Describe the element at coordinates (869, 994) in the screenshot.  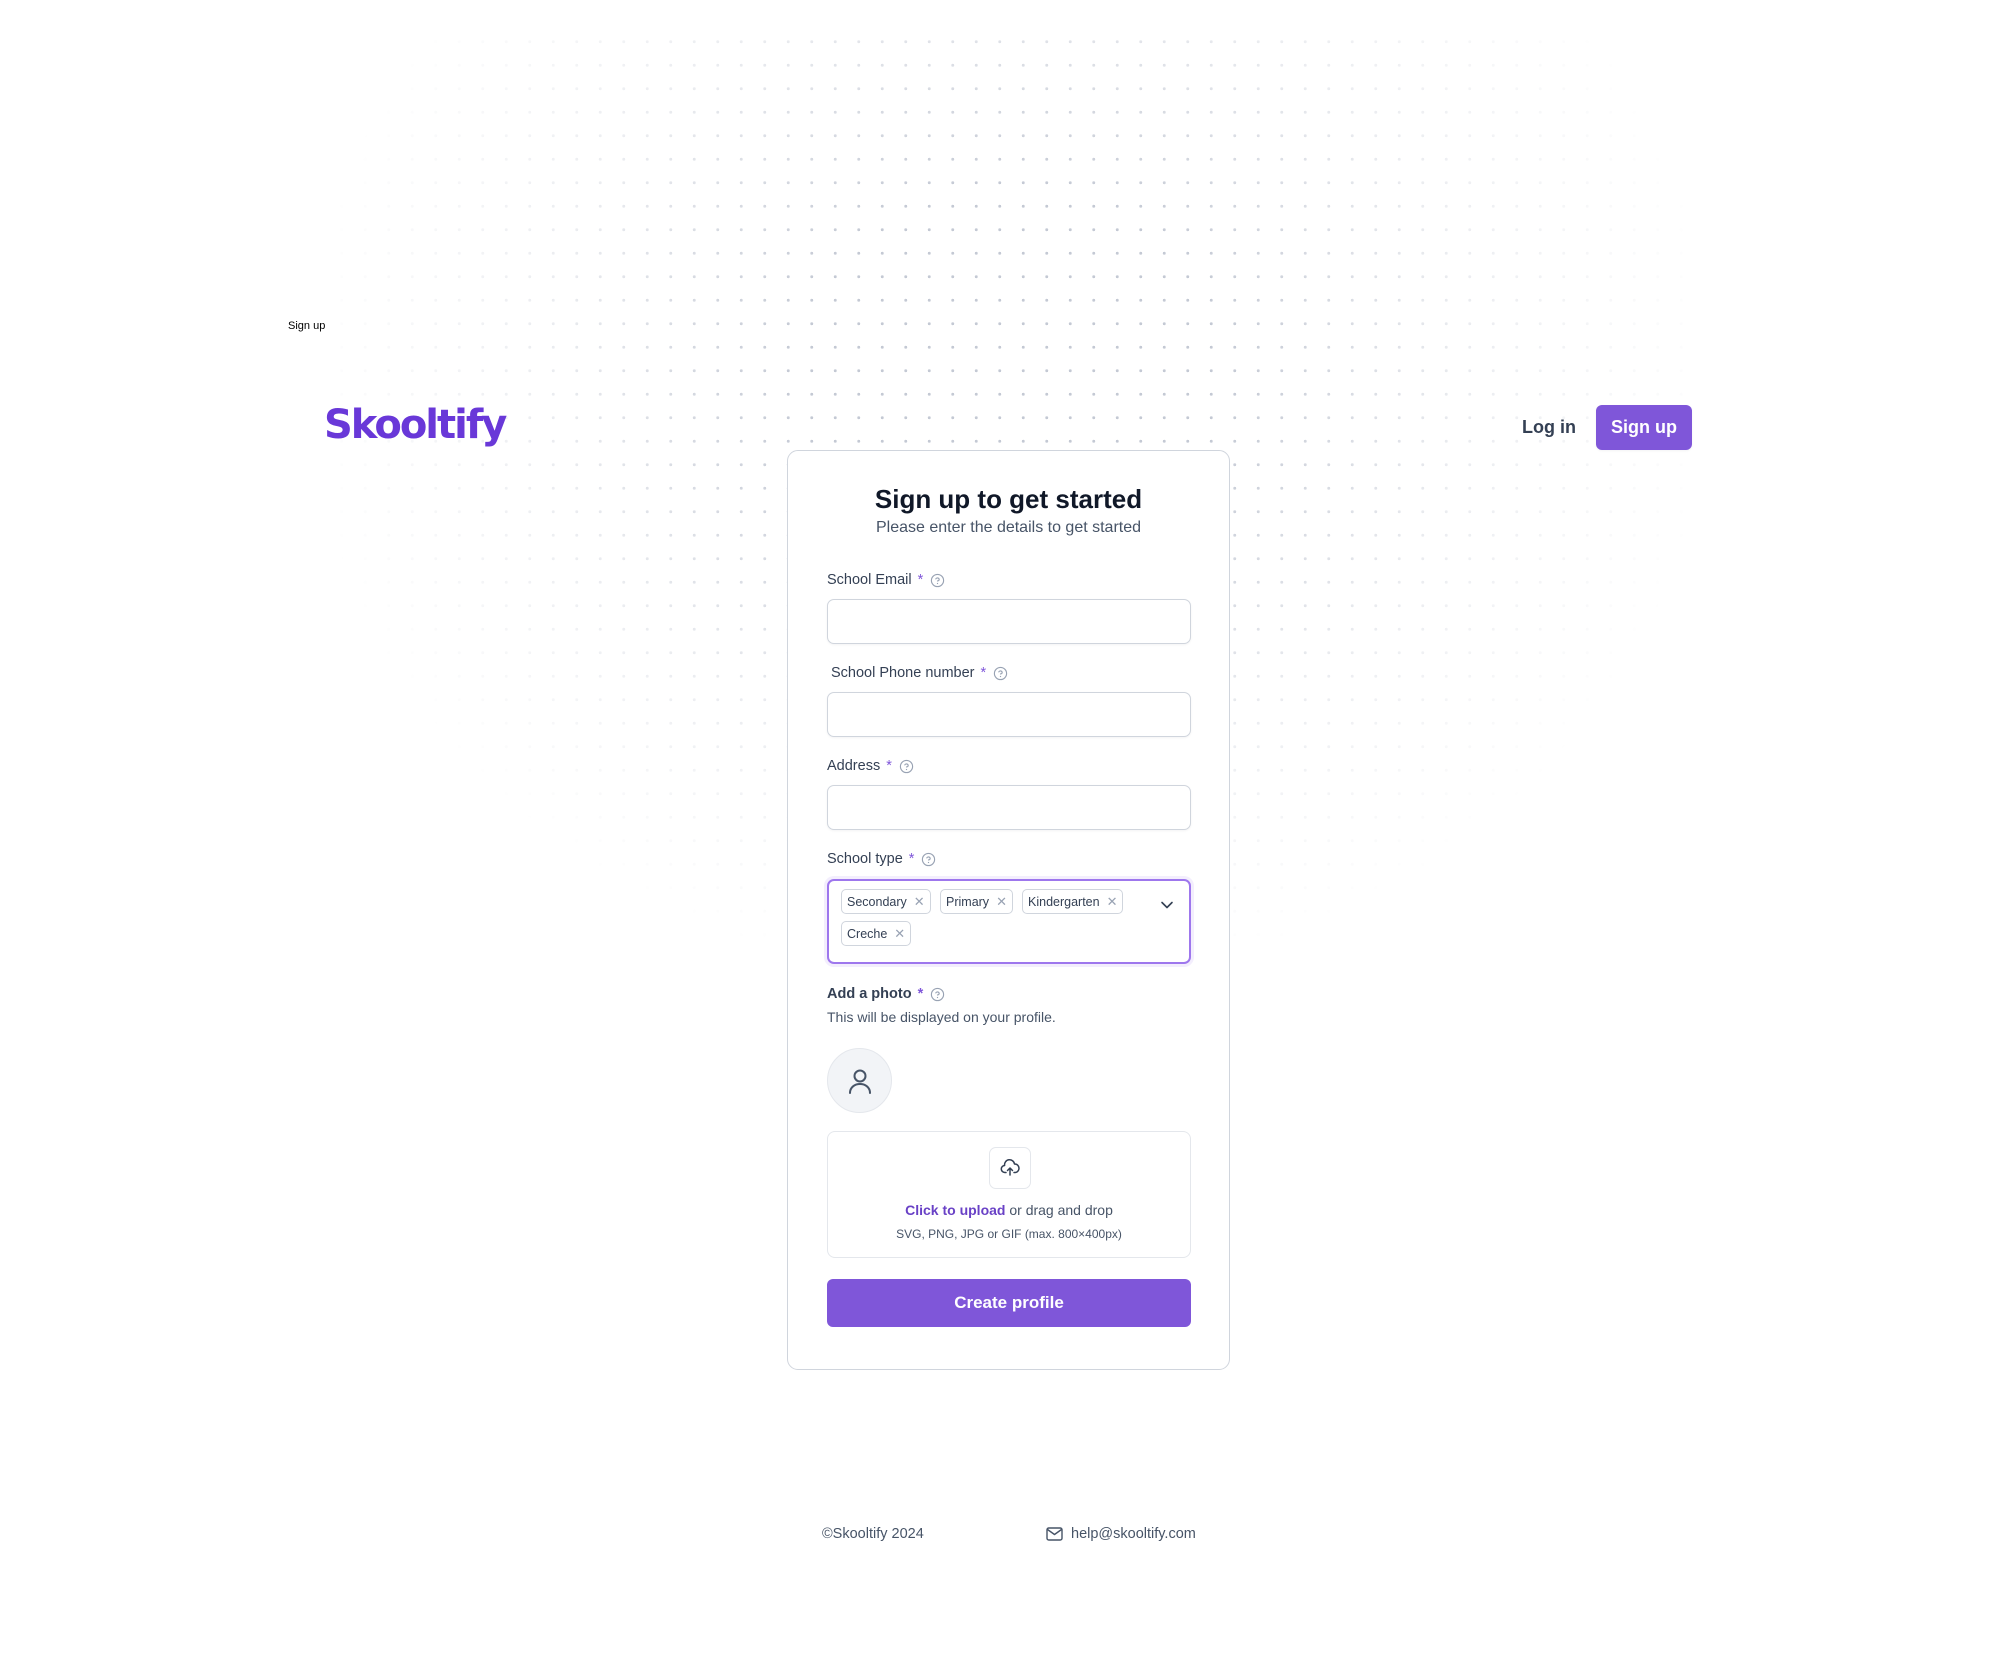
I see `add-photo-label-text: Add a photo` at that location.